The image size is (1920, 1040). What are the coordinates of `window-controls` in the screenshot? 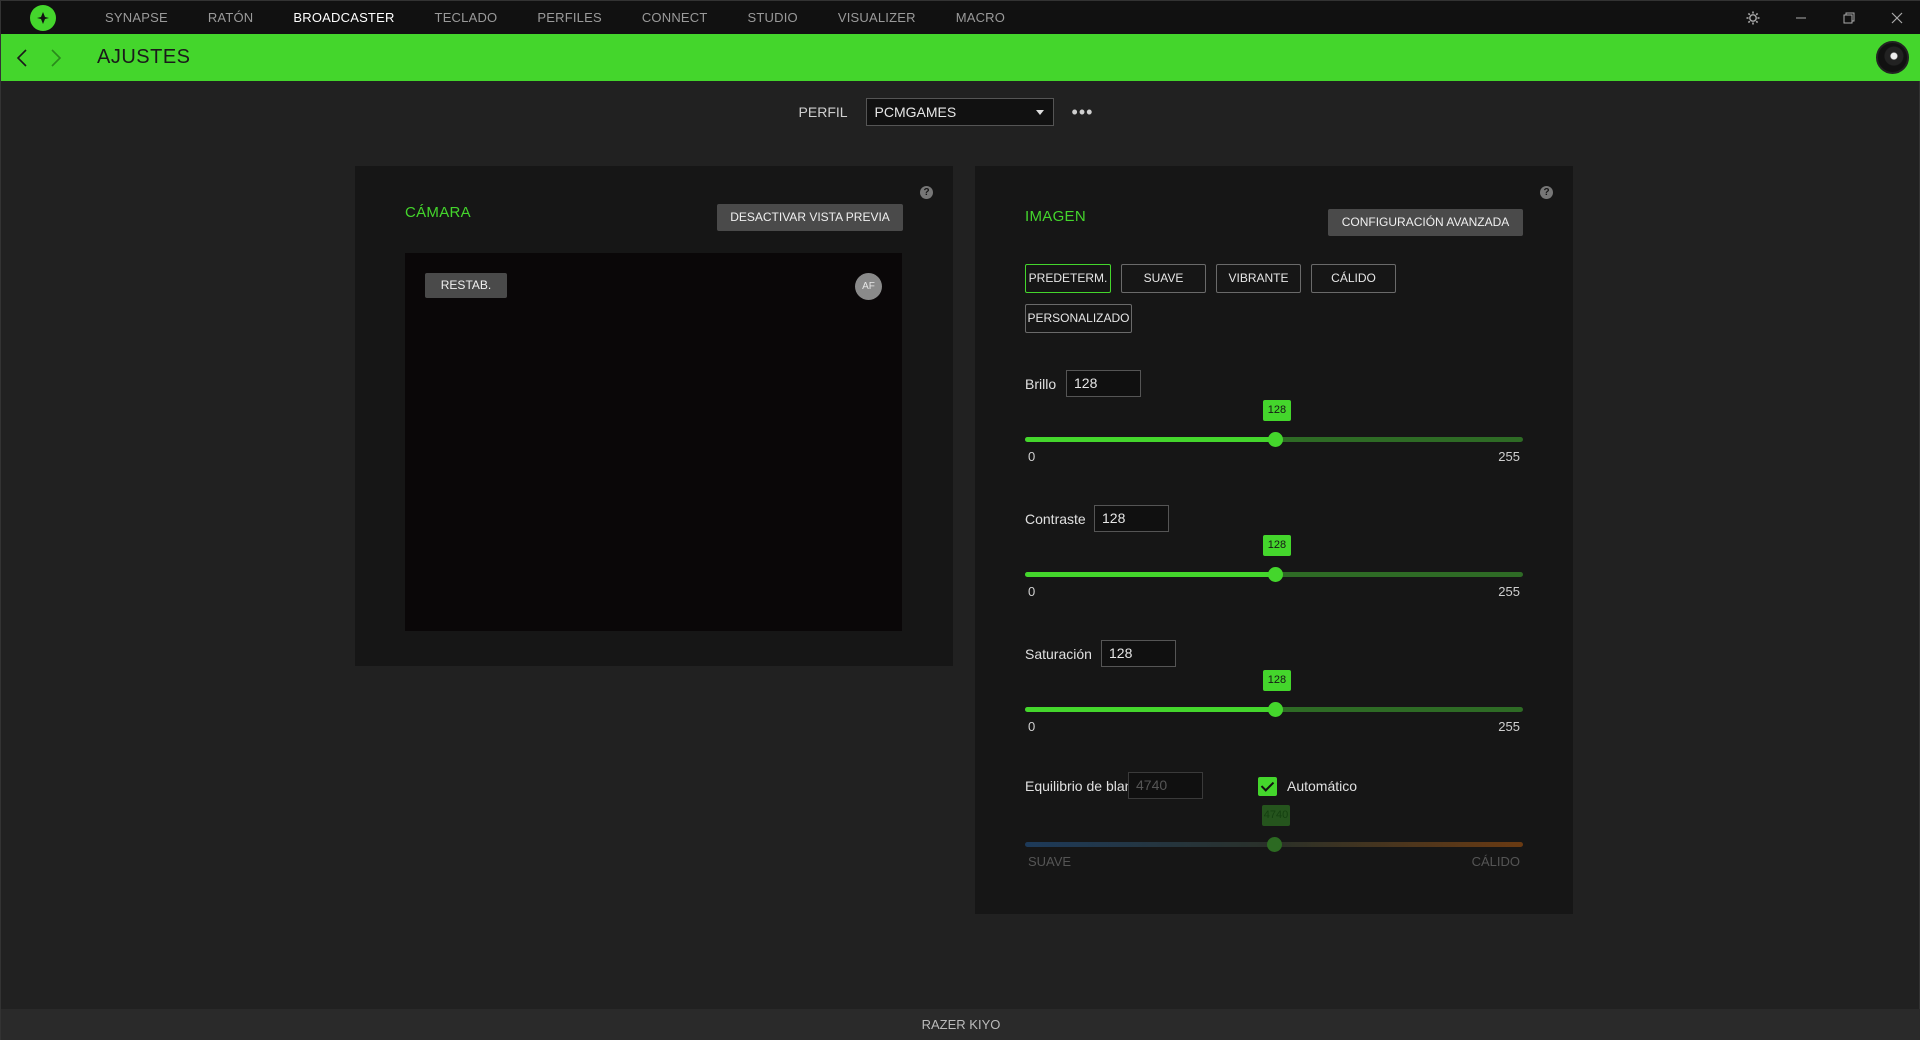 It's located at (1824, 17).